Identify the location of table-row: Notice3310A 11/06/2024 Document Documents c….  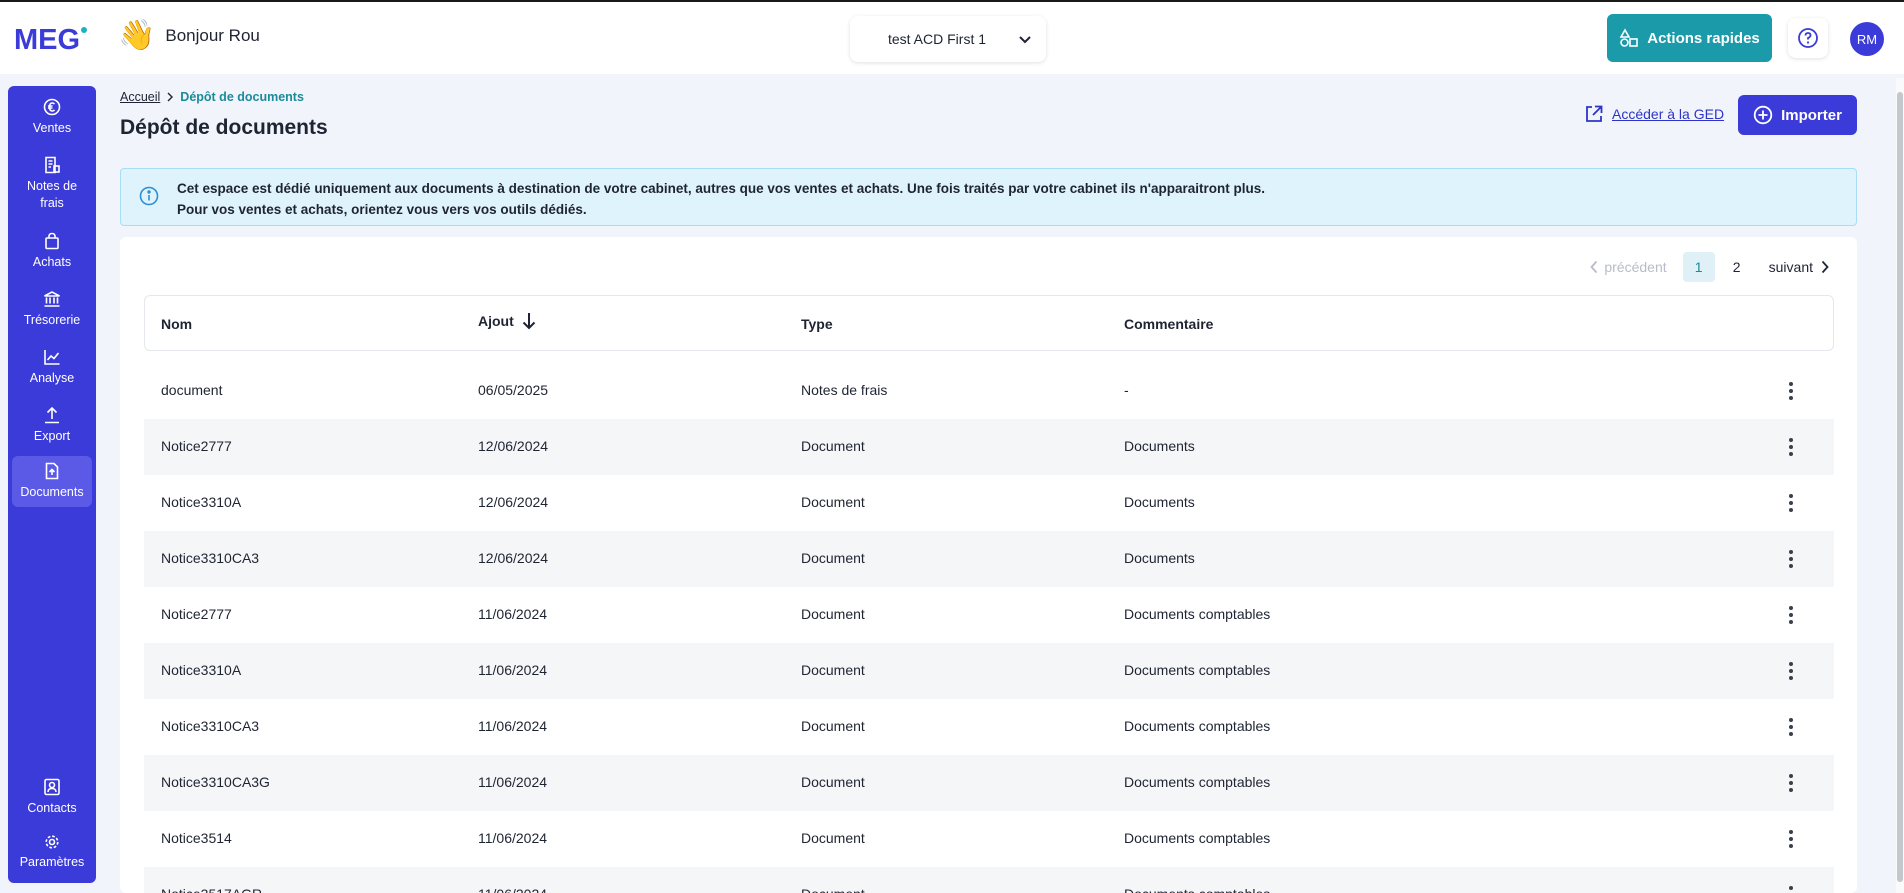
(989, 671).